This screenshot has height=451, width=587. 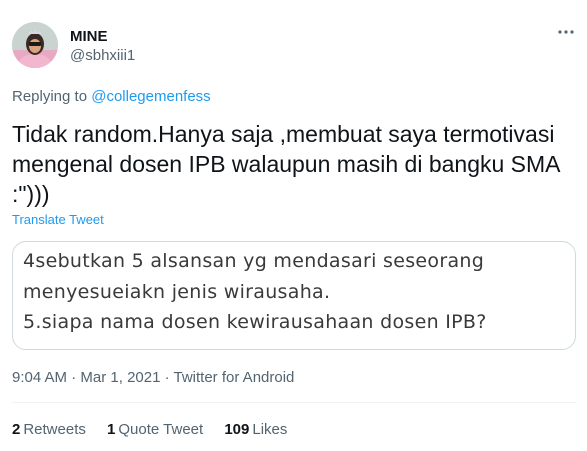 I want to click on display-name: MINE, so click(x=89, y=37).